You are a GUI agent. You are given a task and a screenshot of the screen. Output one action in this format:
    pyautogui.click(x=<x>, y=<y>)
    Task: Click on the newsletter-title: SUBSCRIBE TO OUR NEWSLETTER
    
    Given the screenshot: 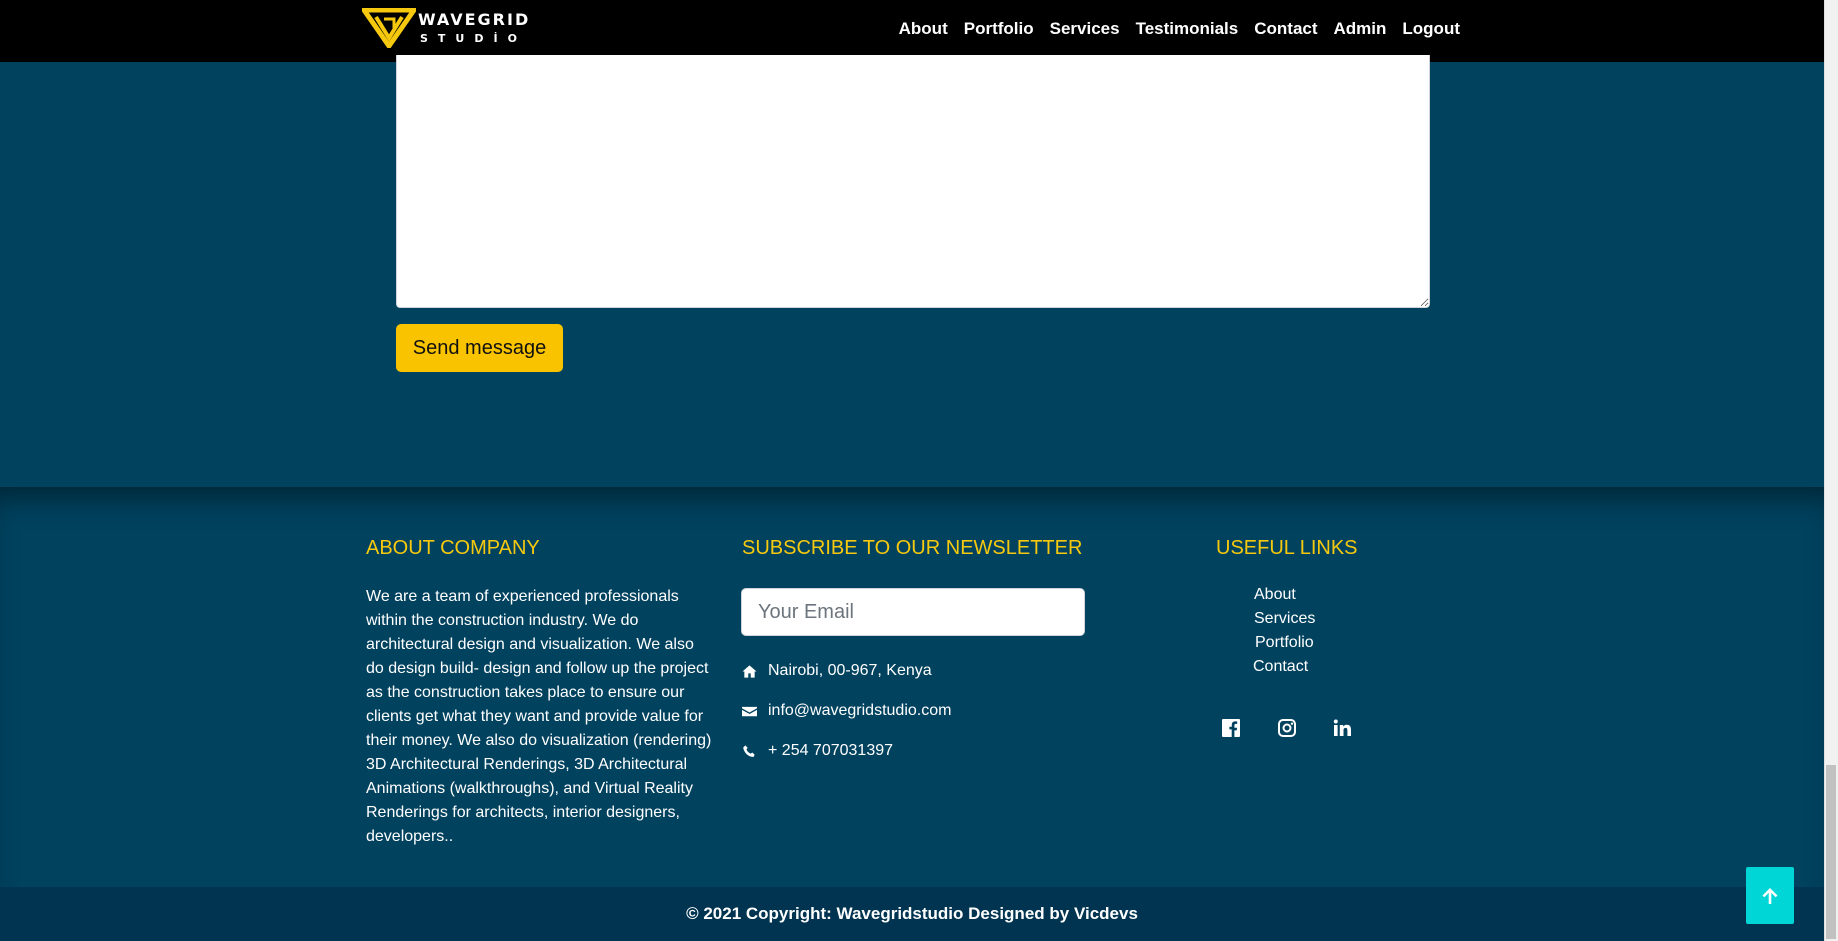 What is the action you would take?
    pyautogui.click(x=912, y=548)
    